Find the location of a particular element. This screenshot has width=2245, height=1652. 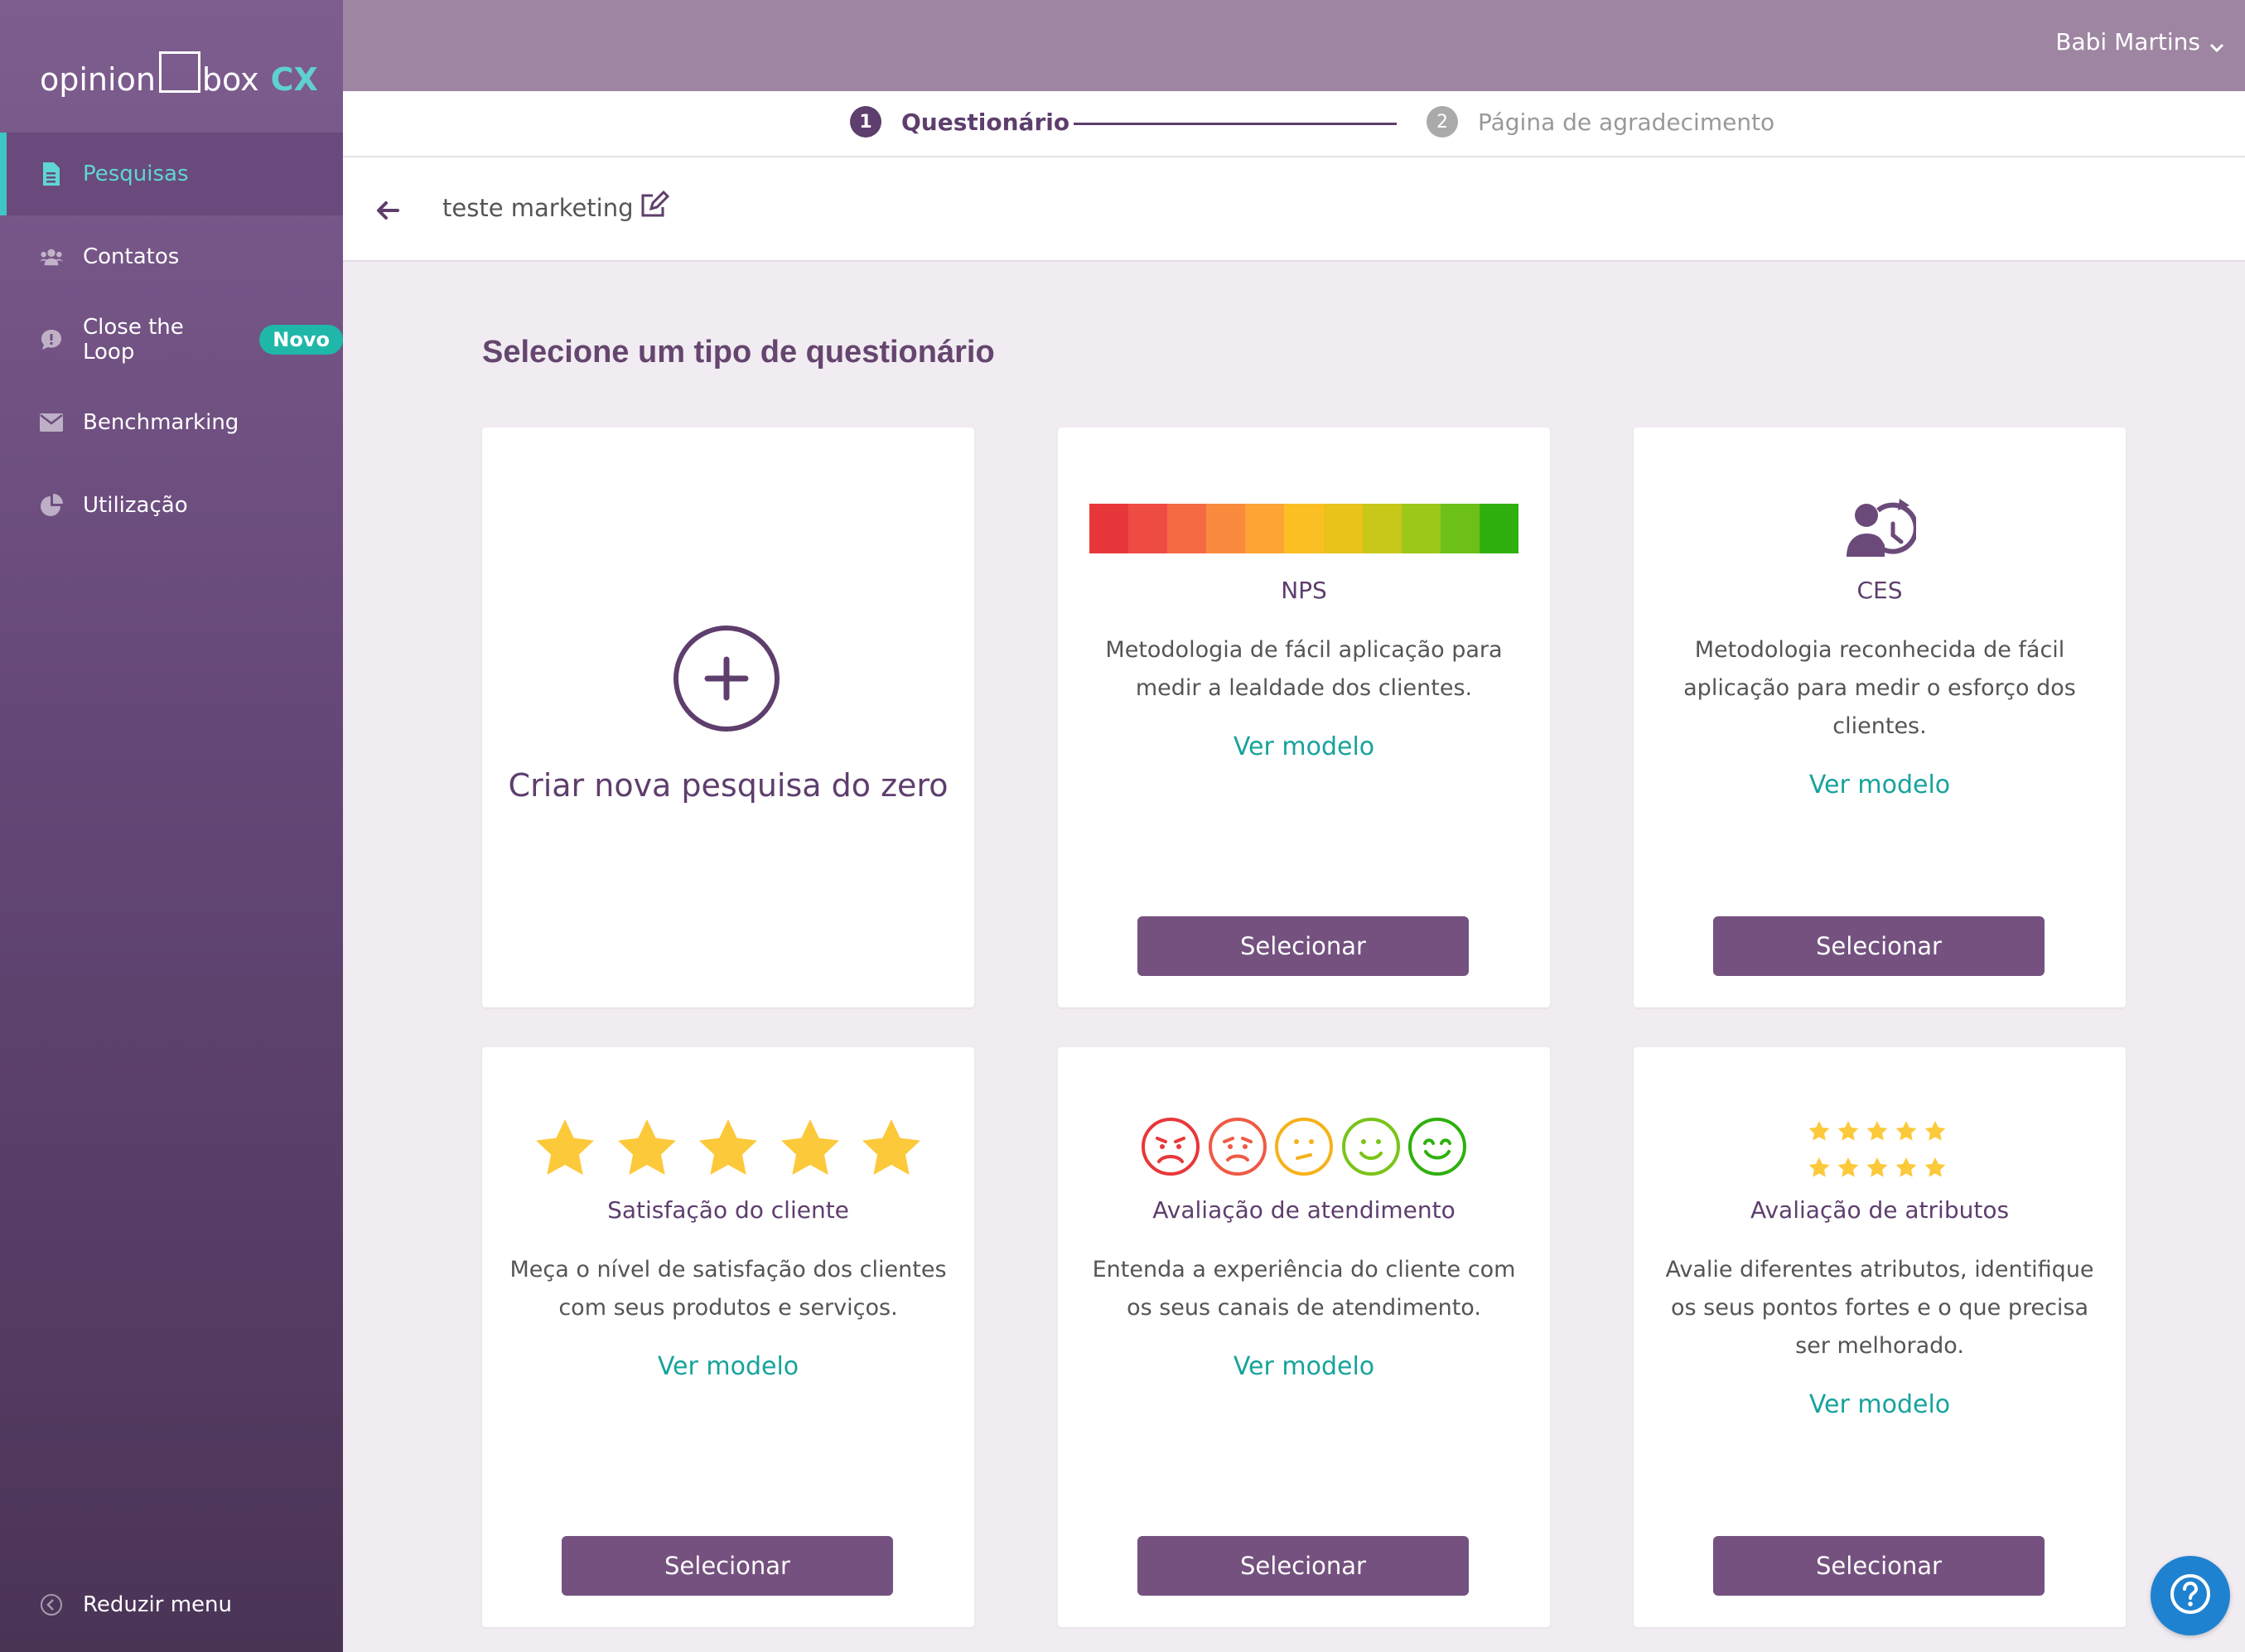

reduce-menu-label: Reduzir menu is located at coordinates (157, 1604).